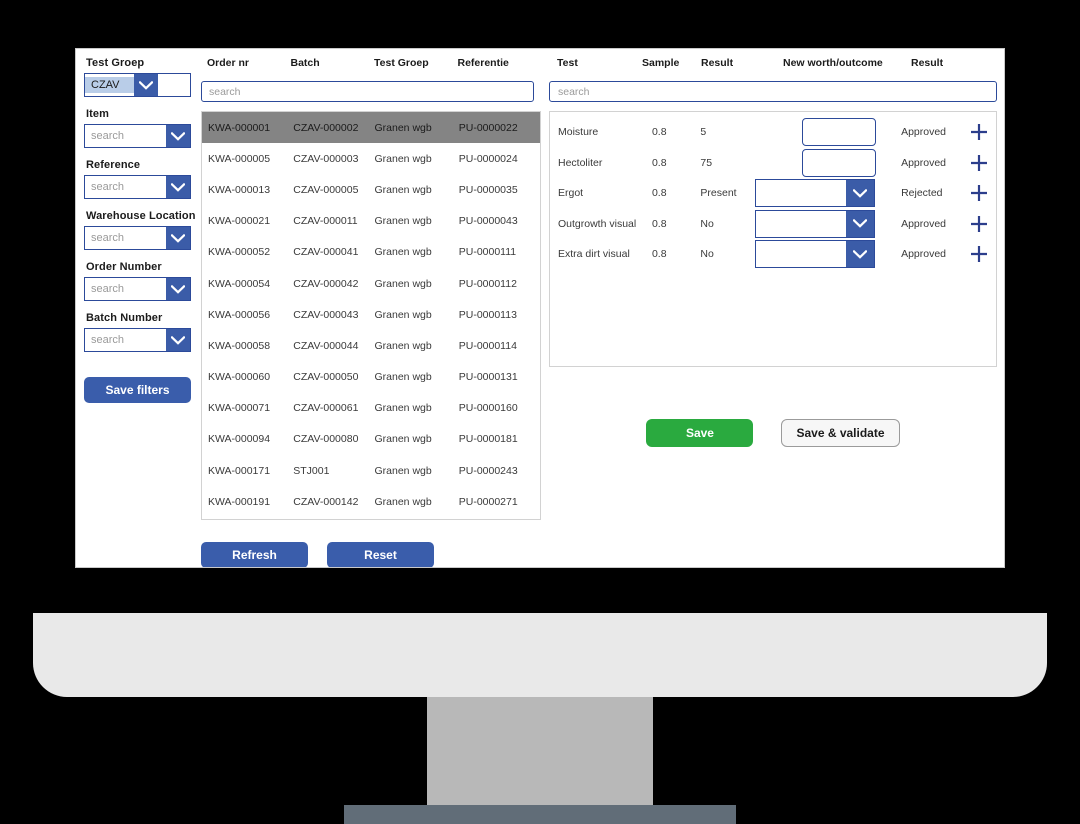 The width and height of the screenshot is (1080, 824). I want to click on cell-referentie: PU-0000022, so click(488, 127).